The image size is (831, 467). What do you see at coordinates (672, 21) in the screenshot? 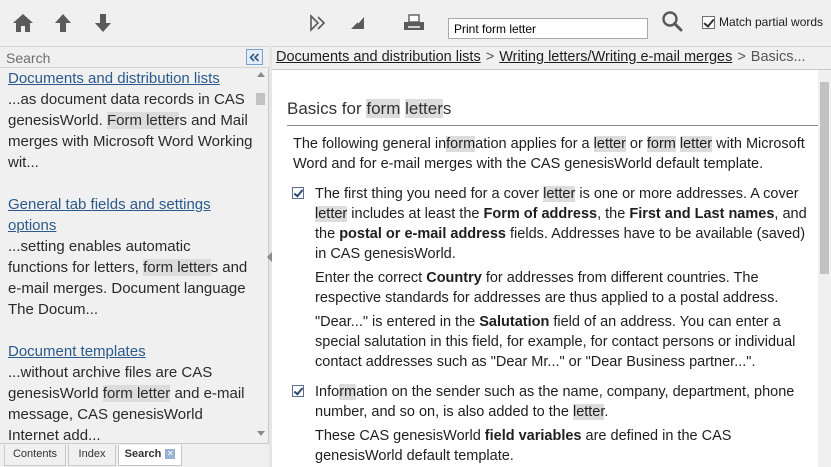
I see `search-icon` at bounding box center [672, 21].